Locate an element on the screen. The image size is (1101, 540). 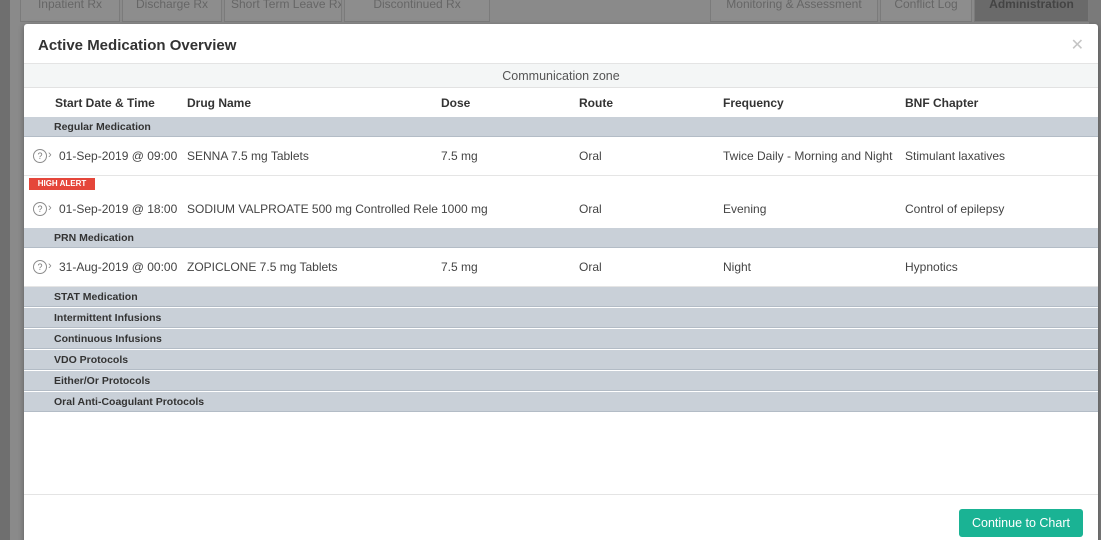
column-route: Route is located at coordinates (596, 103).